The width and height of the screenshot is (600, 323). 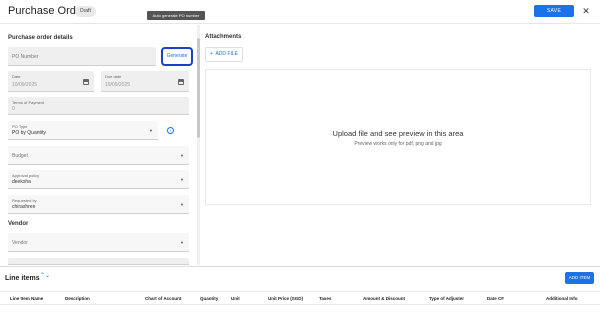 What do you see at coordinates (26, 298) in the screenshot?
I see `column-header: Line Item Name` at bounding box center [26, 298].